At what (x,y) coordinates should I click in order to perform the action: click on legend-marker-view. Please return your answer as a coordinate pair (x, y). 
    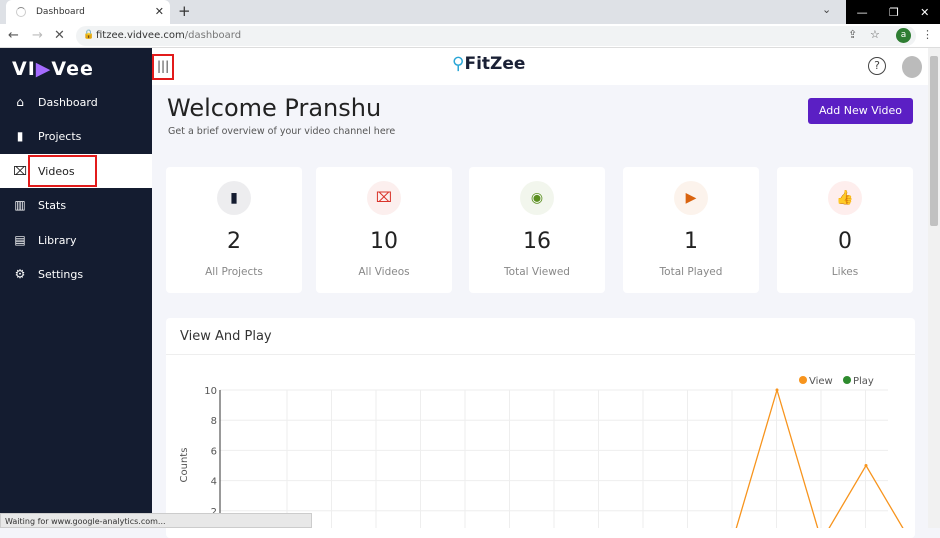
    Looking at the image, I should click on (803, 380).